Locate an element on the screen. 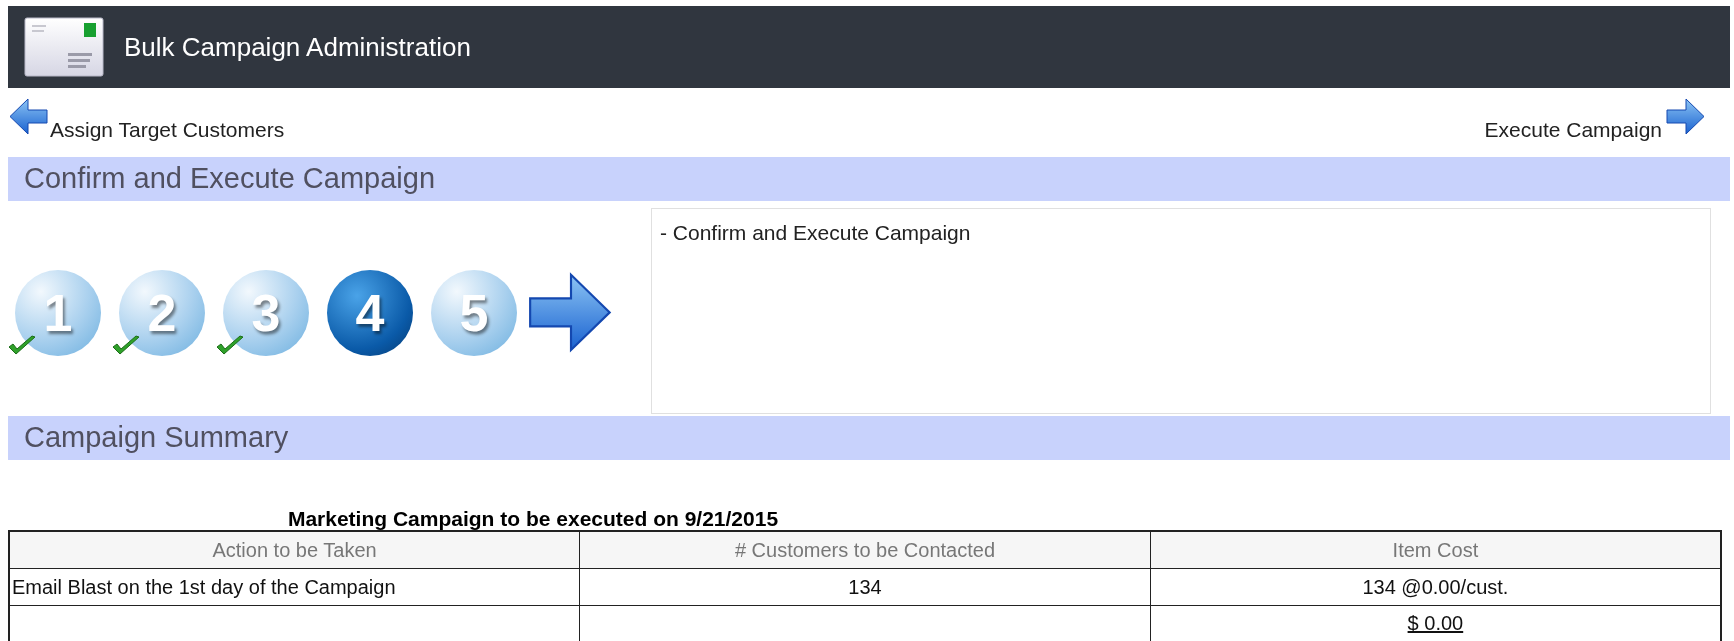  step-number: 5 is located at coordinates (474, 312).